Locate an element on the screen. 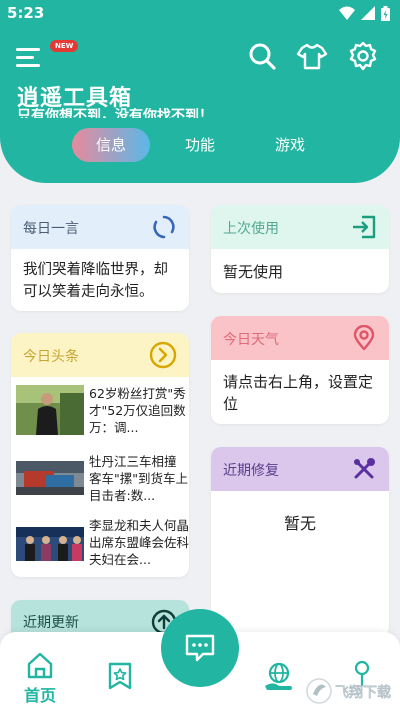 The width and height of the screenshot is (400, 711). card-title: 近期更新 is located at coordinates (51, 623).